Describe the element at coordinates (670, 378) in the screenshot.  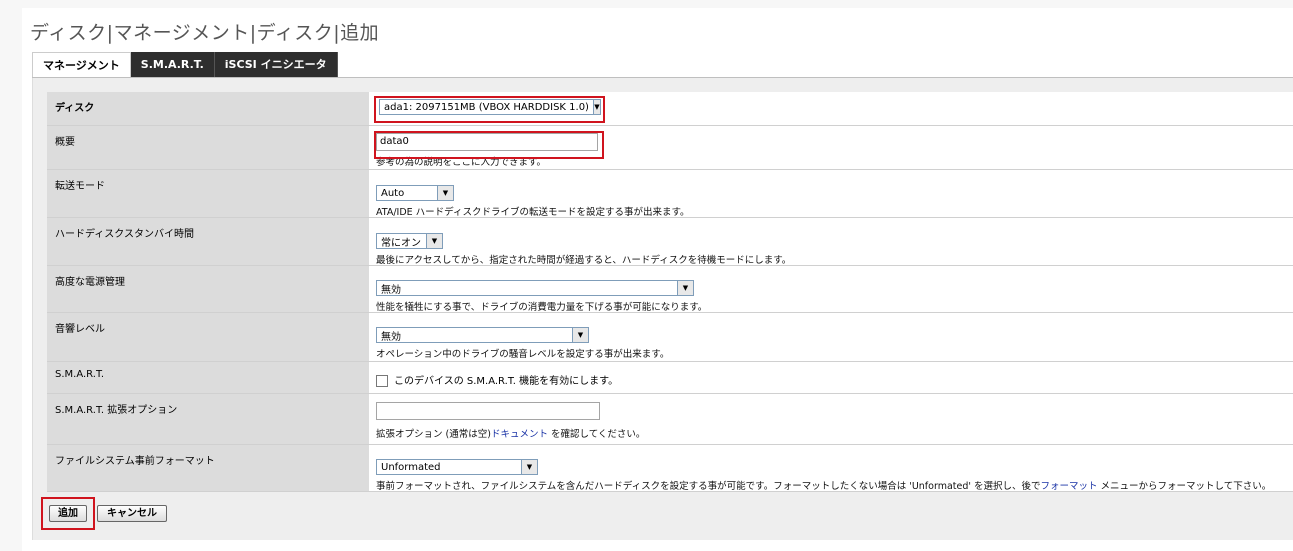
I see `row-smart: S.M.A.R.T. このデバイスの S.M.A.R.T. 機能を有効にします。` at that location.